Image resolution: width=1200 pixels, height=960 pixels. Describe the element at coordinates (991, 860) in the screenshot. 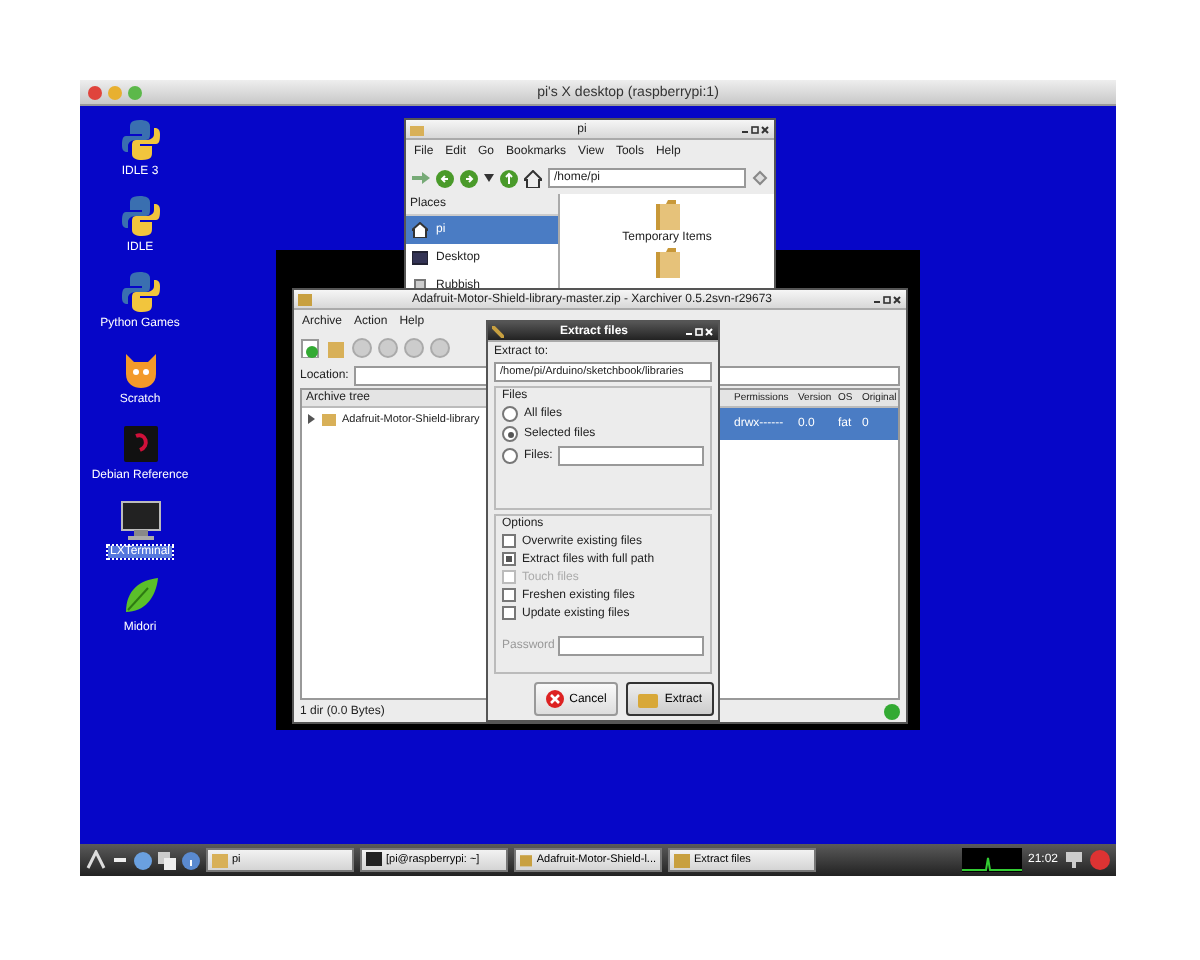

I see `cpu-graph-icon` at that location.